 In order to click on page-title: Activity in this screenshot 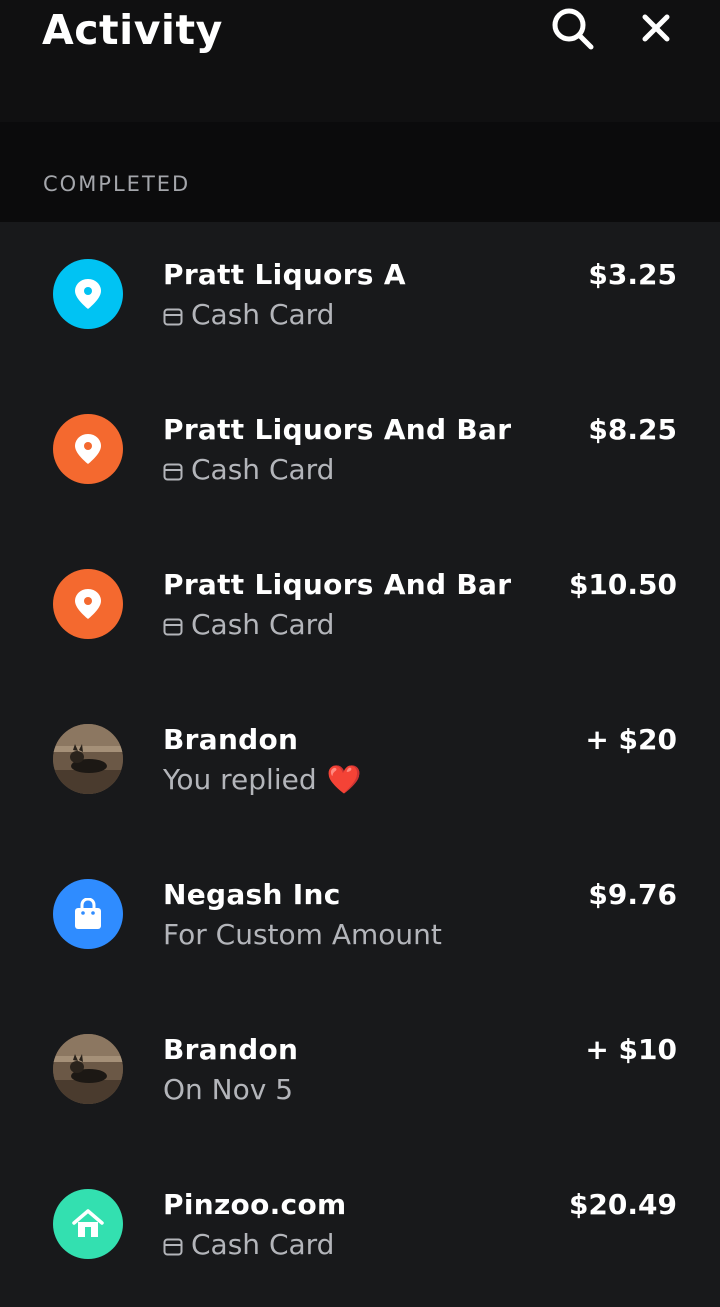, I will do `click(132, 30)`.